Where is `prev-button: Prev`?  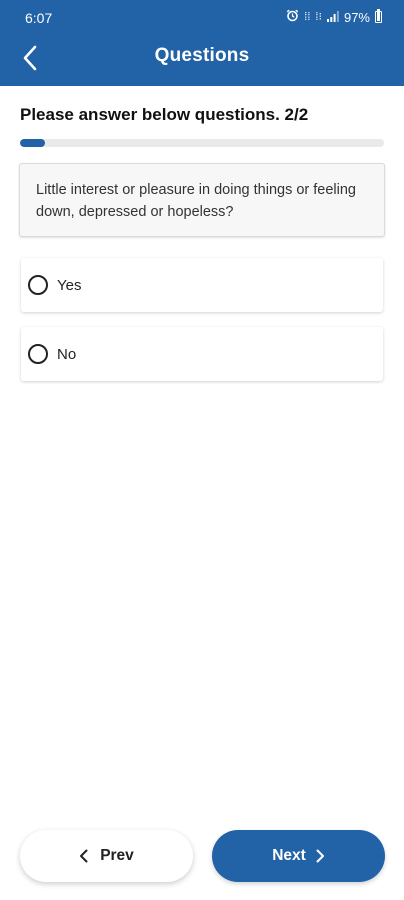
prev-button: Prev is located at coordinates (106, 856).